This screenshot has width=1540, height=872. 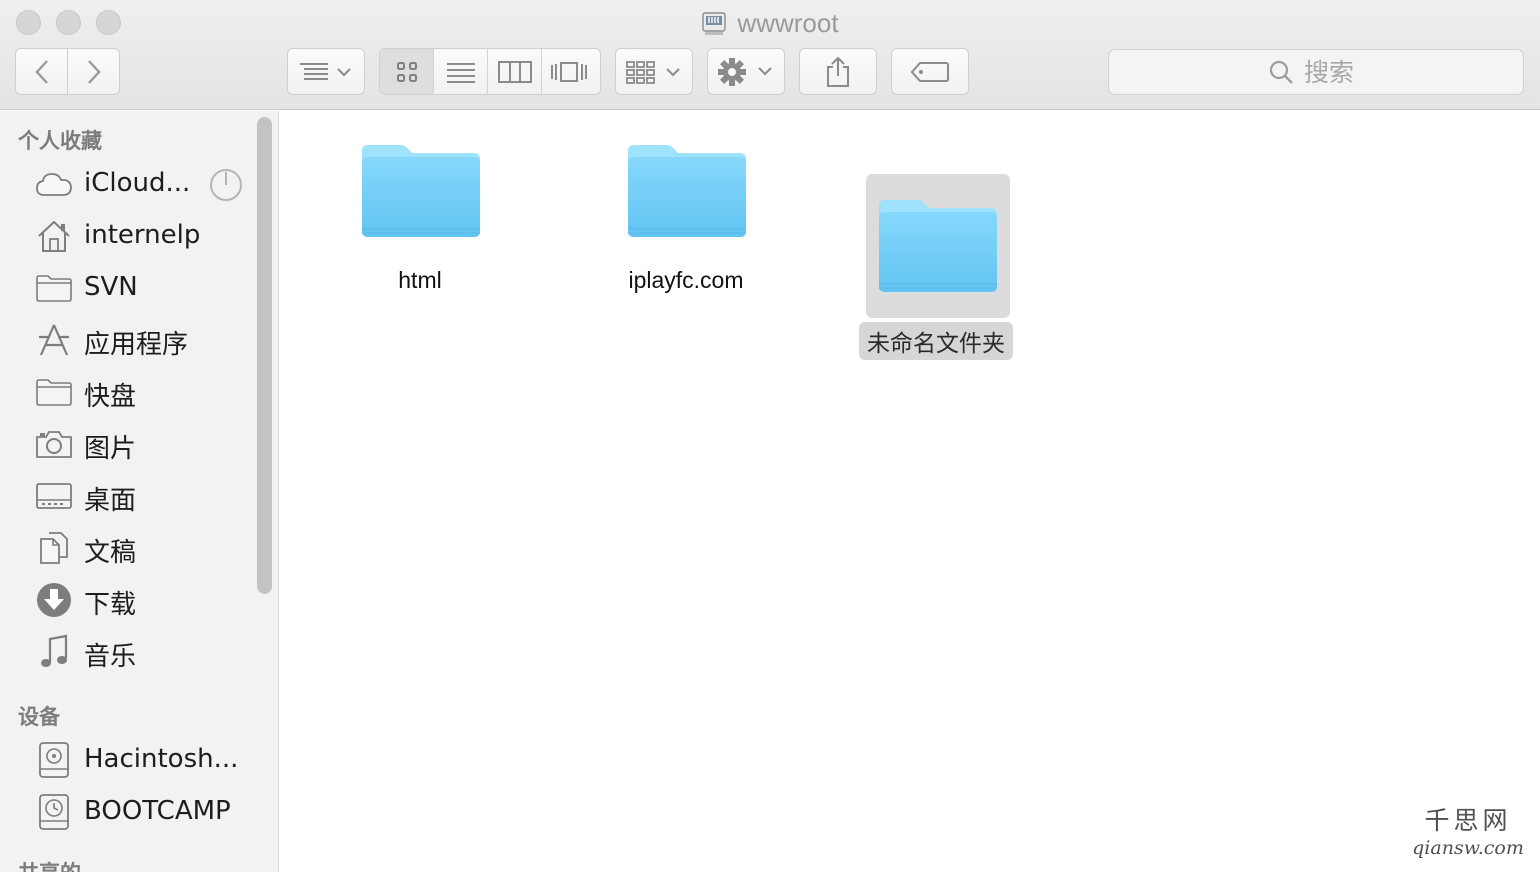 What do you see at coordinates (936, 341) in the screenshot?
I see `folder-name: 未命名文件夹` at bounding box center [936, 341].